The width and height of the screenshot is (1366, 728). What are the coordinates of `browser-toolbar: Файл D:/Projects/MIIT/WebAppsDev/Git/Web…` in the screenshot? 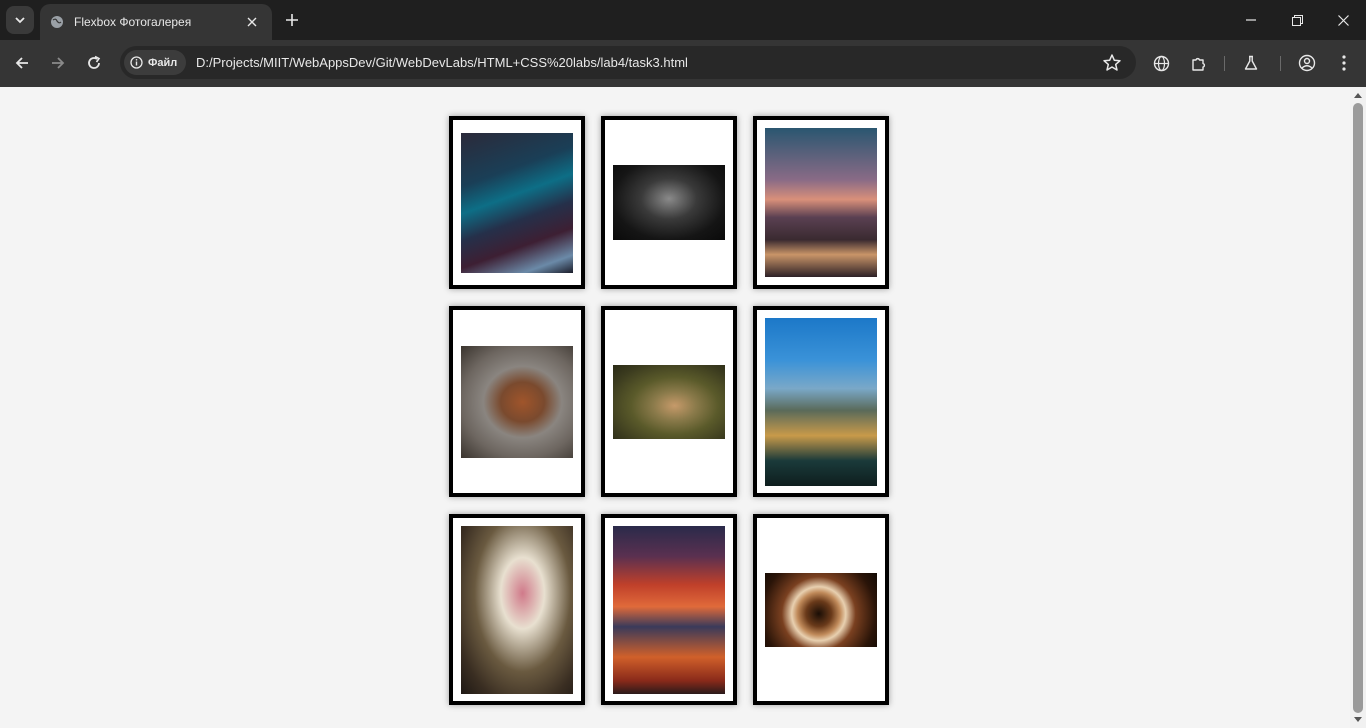 It's located at (683, 63).